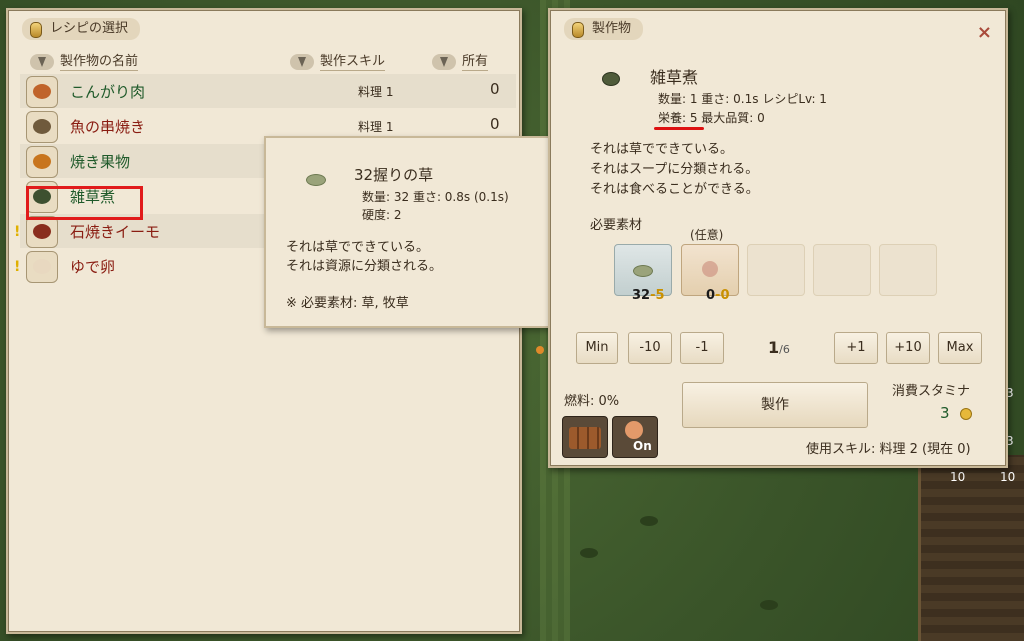 The image size is (1024, 641). Describe the element at coordinates (108, 92) in the screenshot. I see `recipe-name: こんがり肉` at that location.